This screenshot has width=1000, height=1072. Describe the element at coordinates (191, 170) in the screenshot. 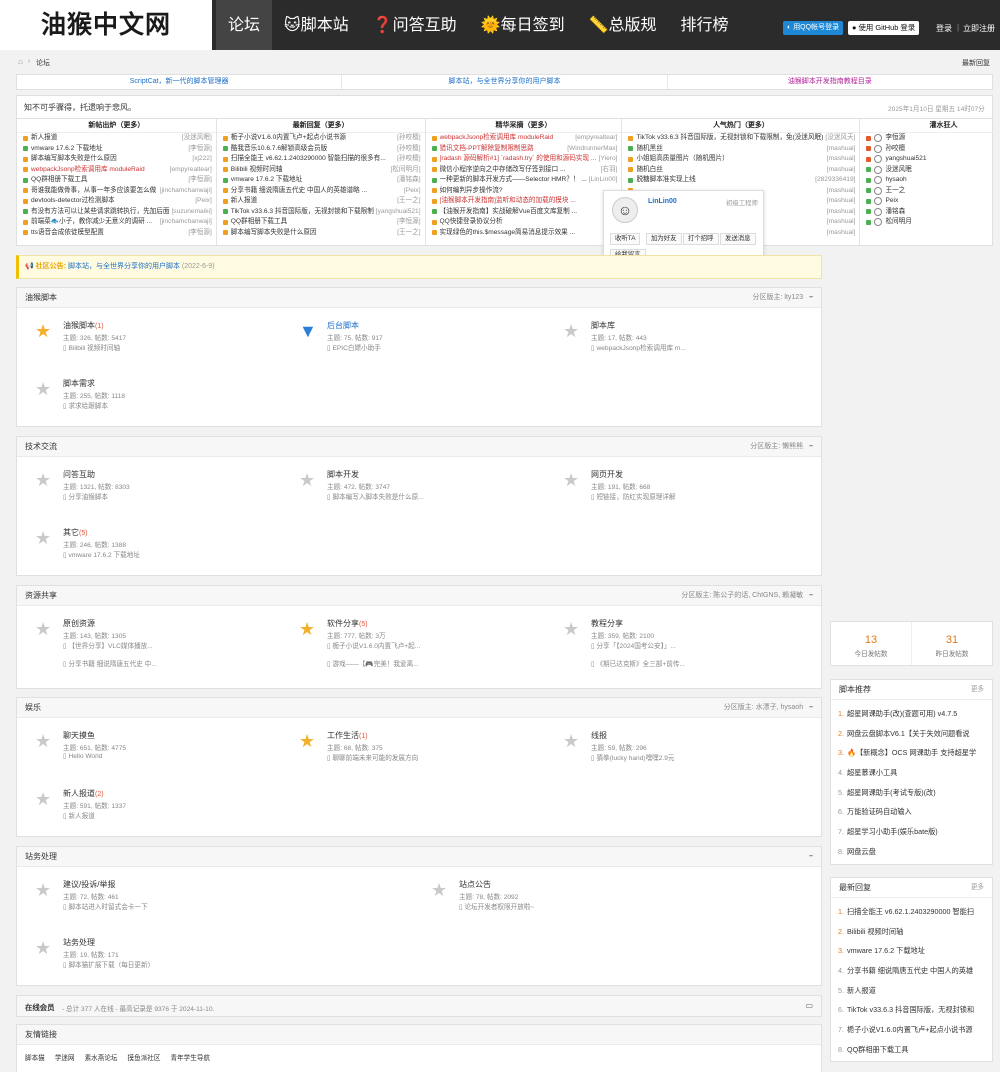

I see `thread-author: [empyrealtear]` at that location.